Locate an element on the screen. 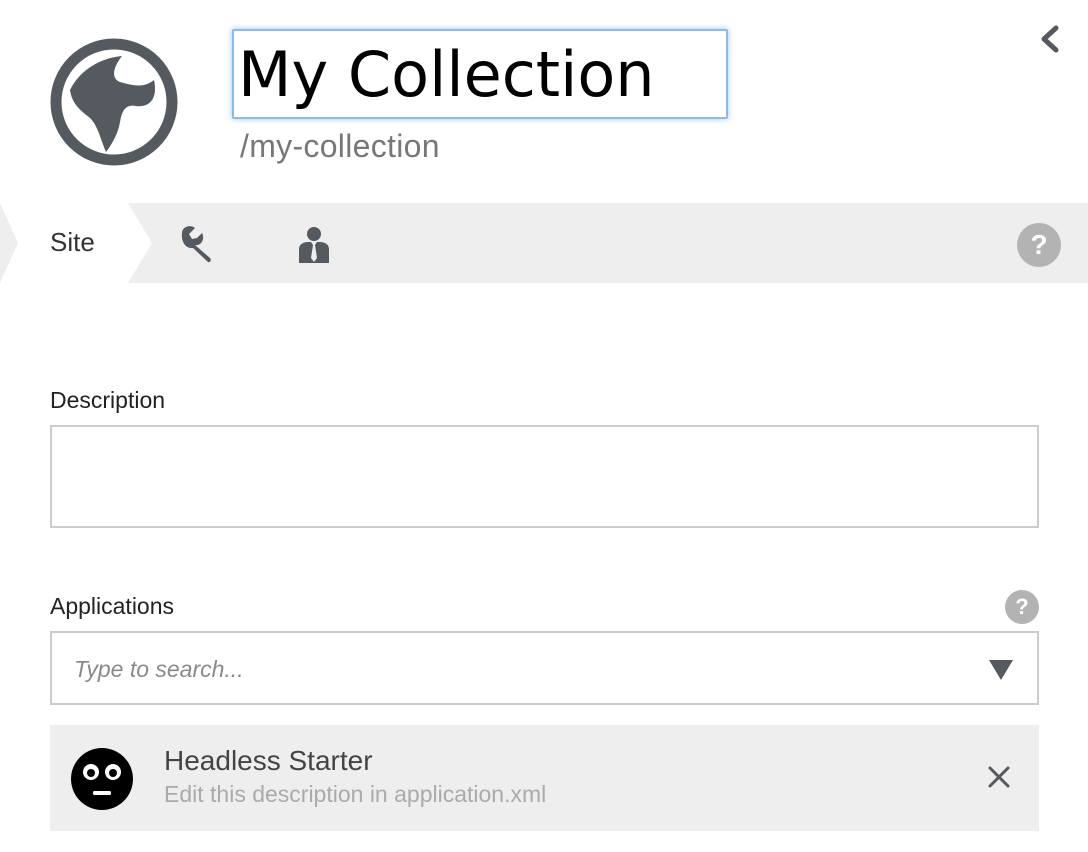 The width and height of the screenshot is (1088, 852). chevron-left-icon is located at coordinates (1050, 39).